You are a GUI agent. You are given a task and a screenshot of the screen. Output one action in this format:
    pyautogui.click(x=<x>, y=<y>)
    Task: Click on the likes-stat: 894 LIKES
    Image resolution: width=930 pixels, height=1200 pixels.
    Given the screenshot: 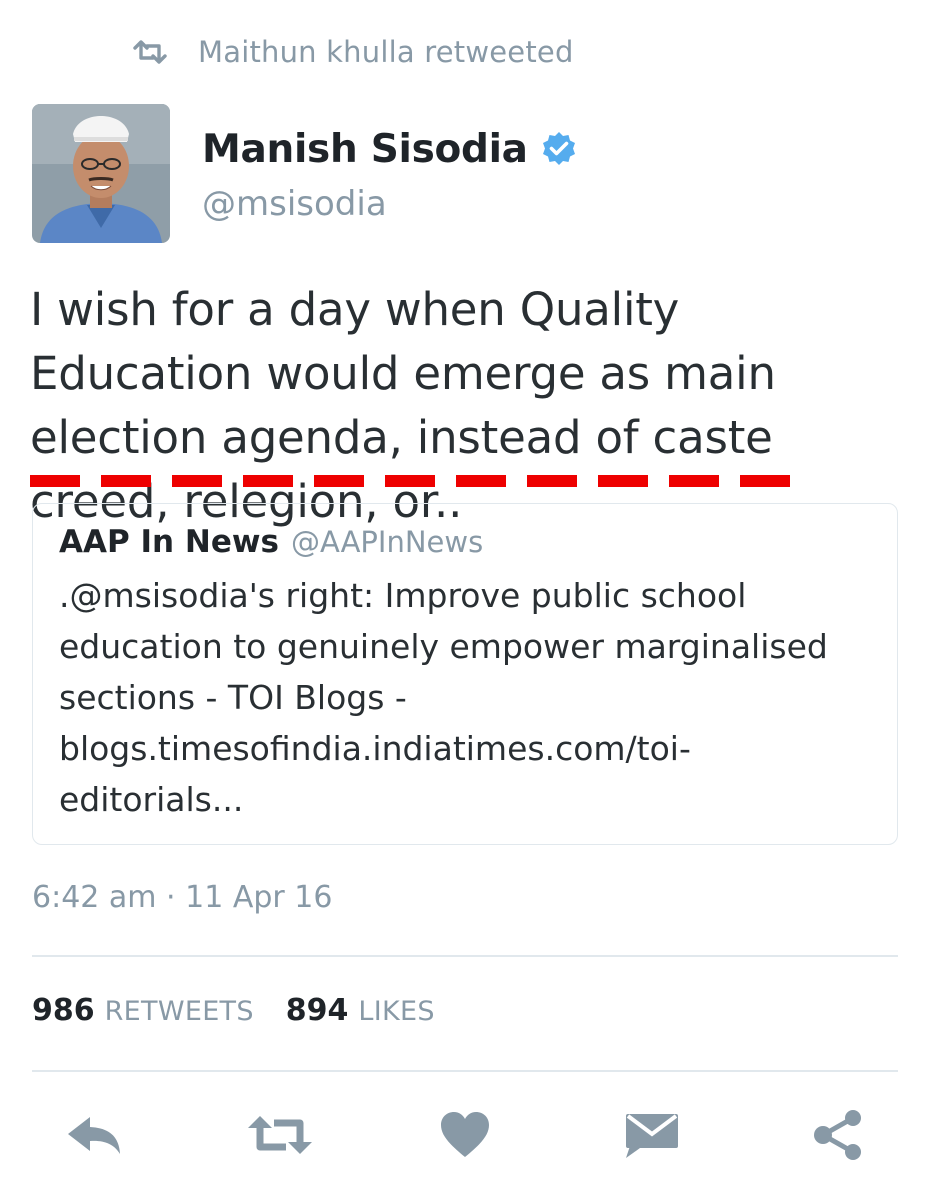 What is the action you would take?
    pyautogui.click(x=360, y=1010)
    